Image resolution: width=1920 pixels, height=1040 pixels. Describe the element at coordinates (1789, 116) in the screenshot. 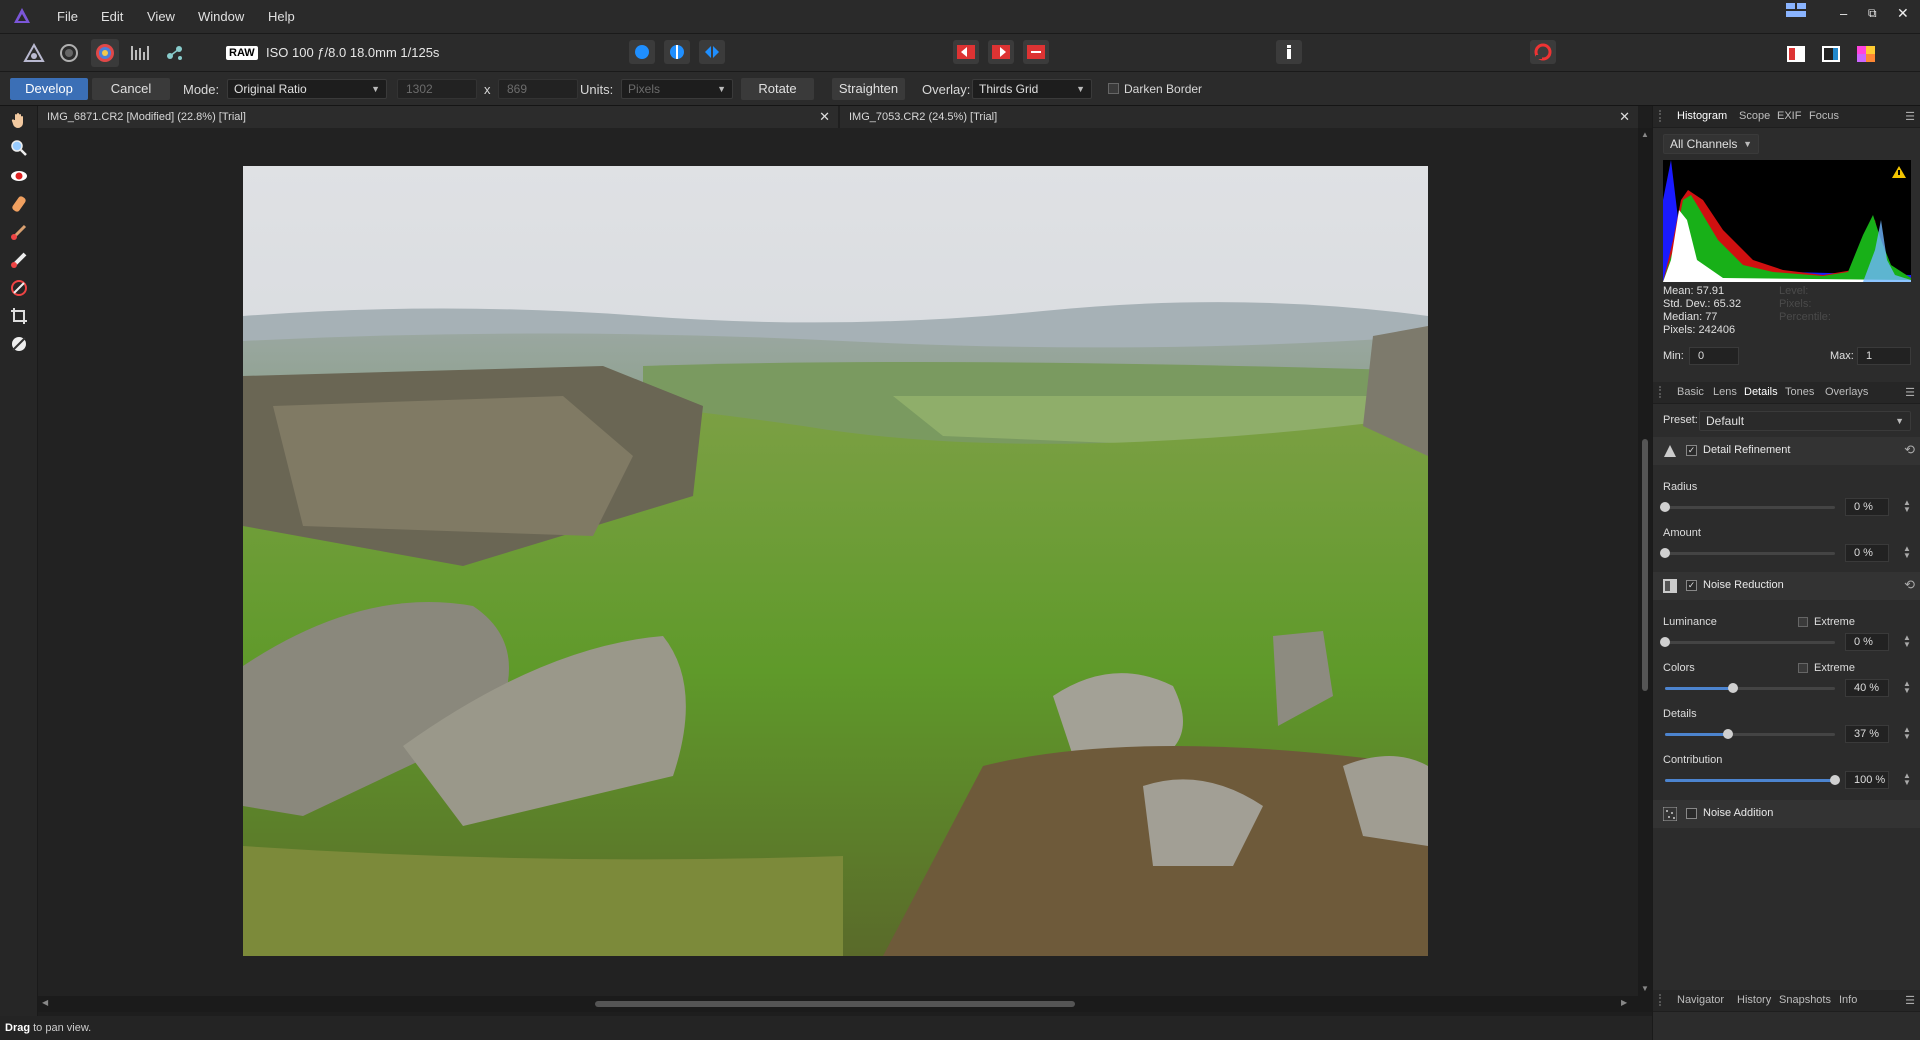

I see `tab-exif: EXIF` at that location.